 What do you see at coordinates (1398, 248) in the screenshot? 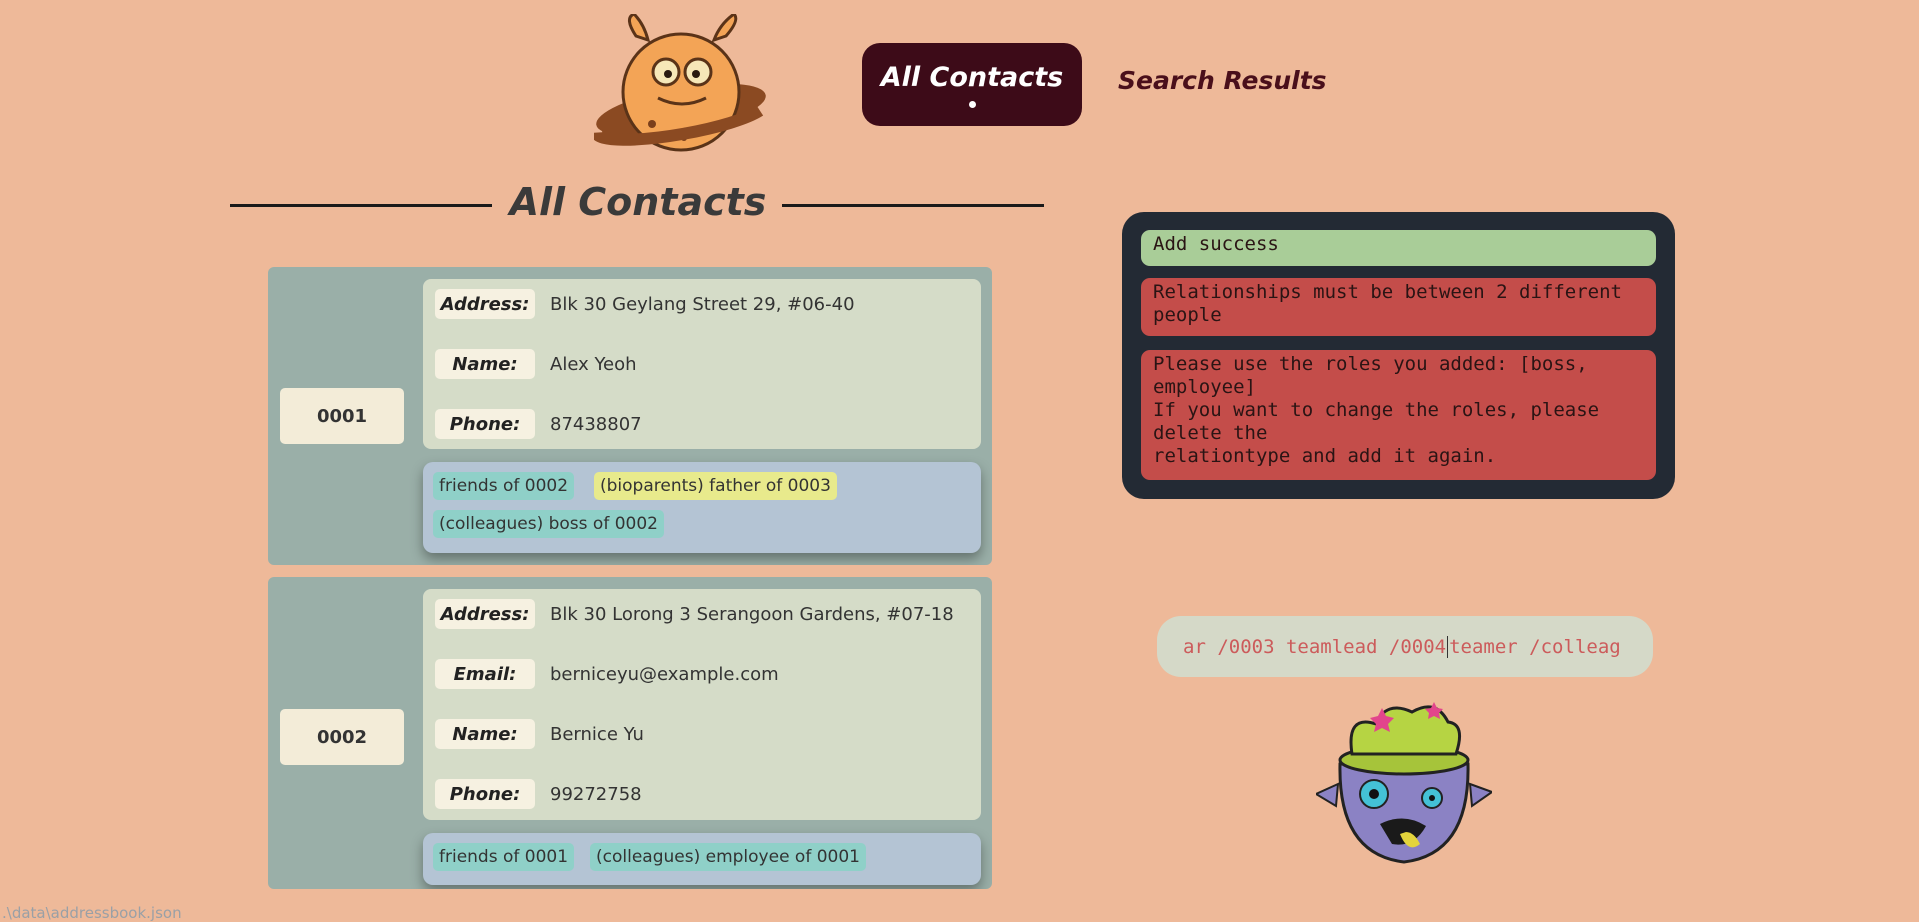
I see `success-message: Add success` at bounding box center [1398, 248].